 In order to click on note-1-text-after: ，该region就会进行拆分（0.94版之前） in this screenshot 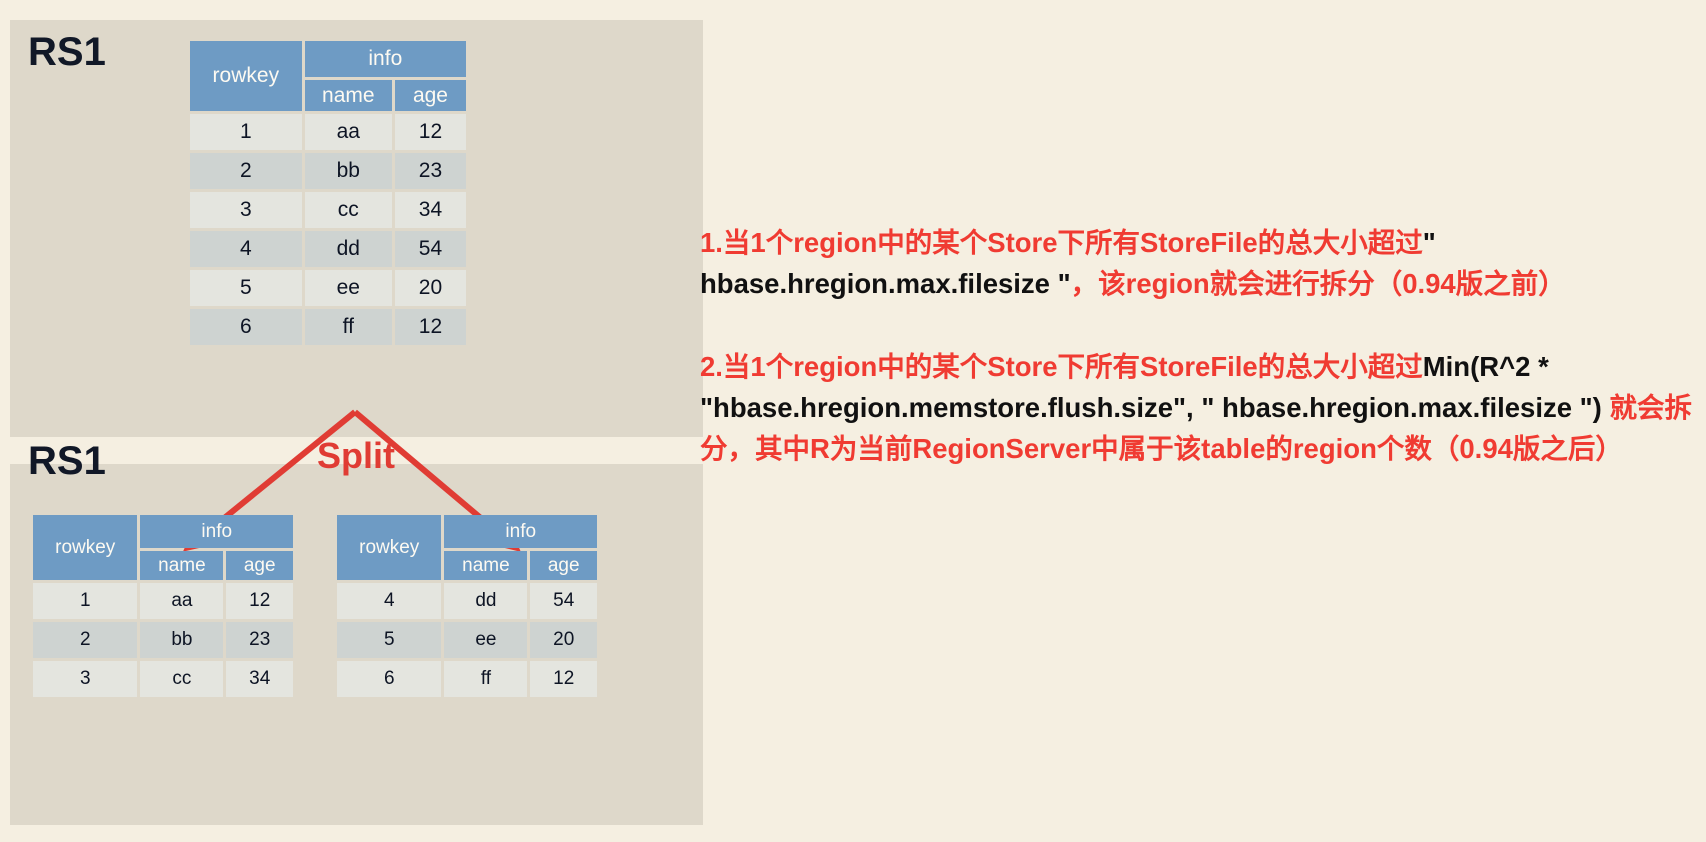, I will do `click(1318, 283)`.